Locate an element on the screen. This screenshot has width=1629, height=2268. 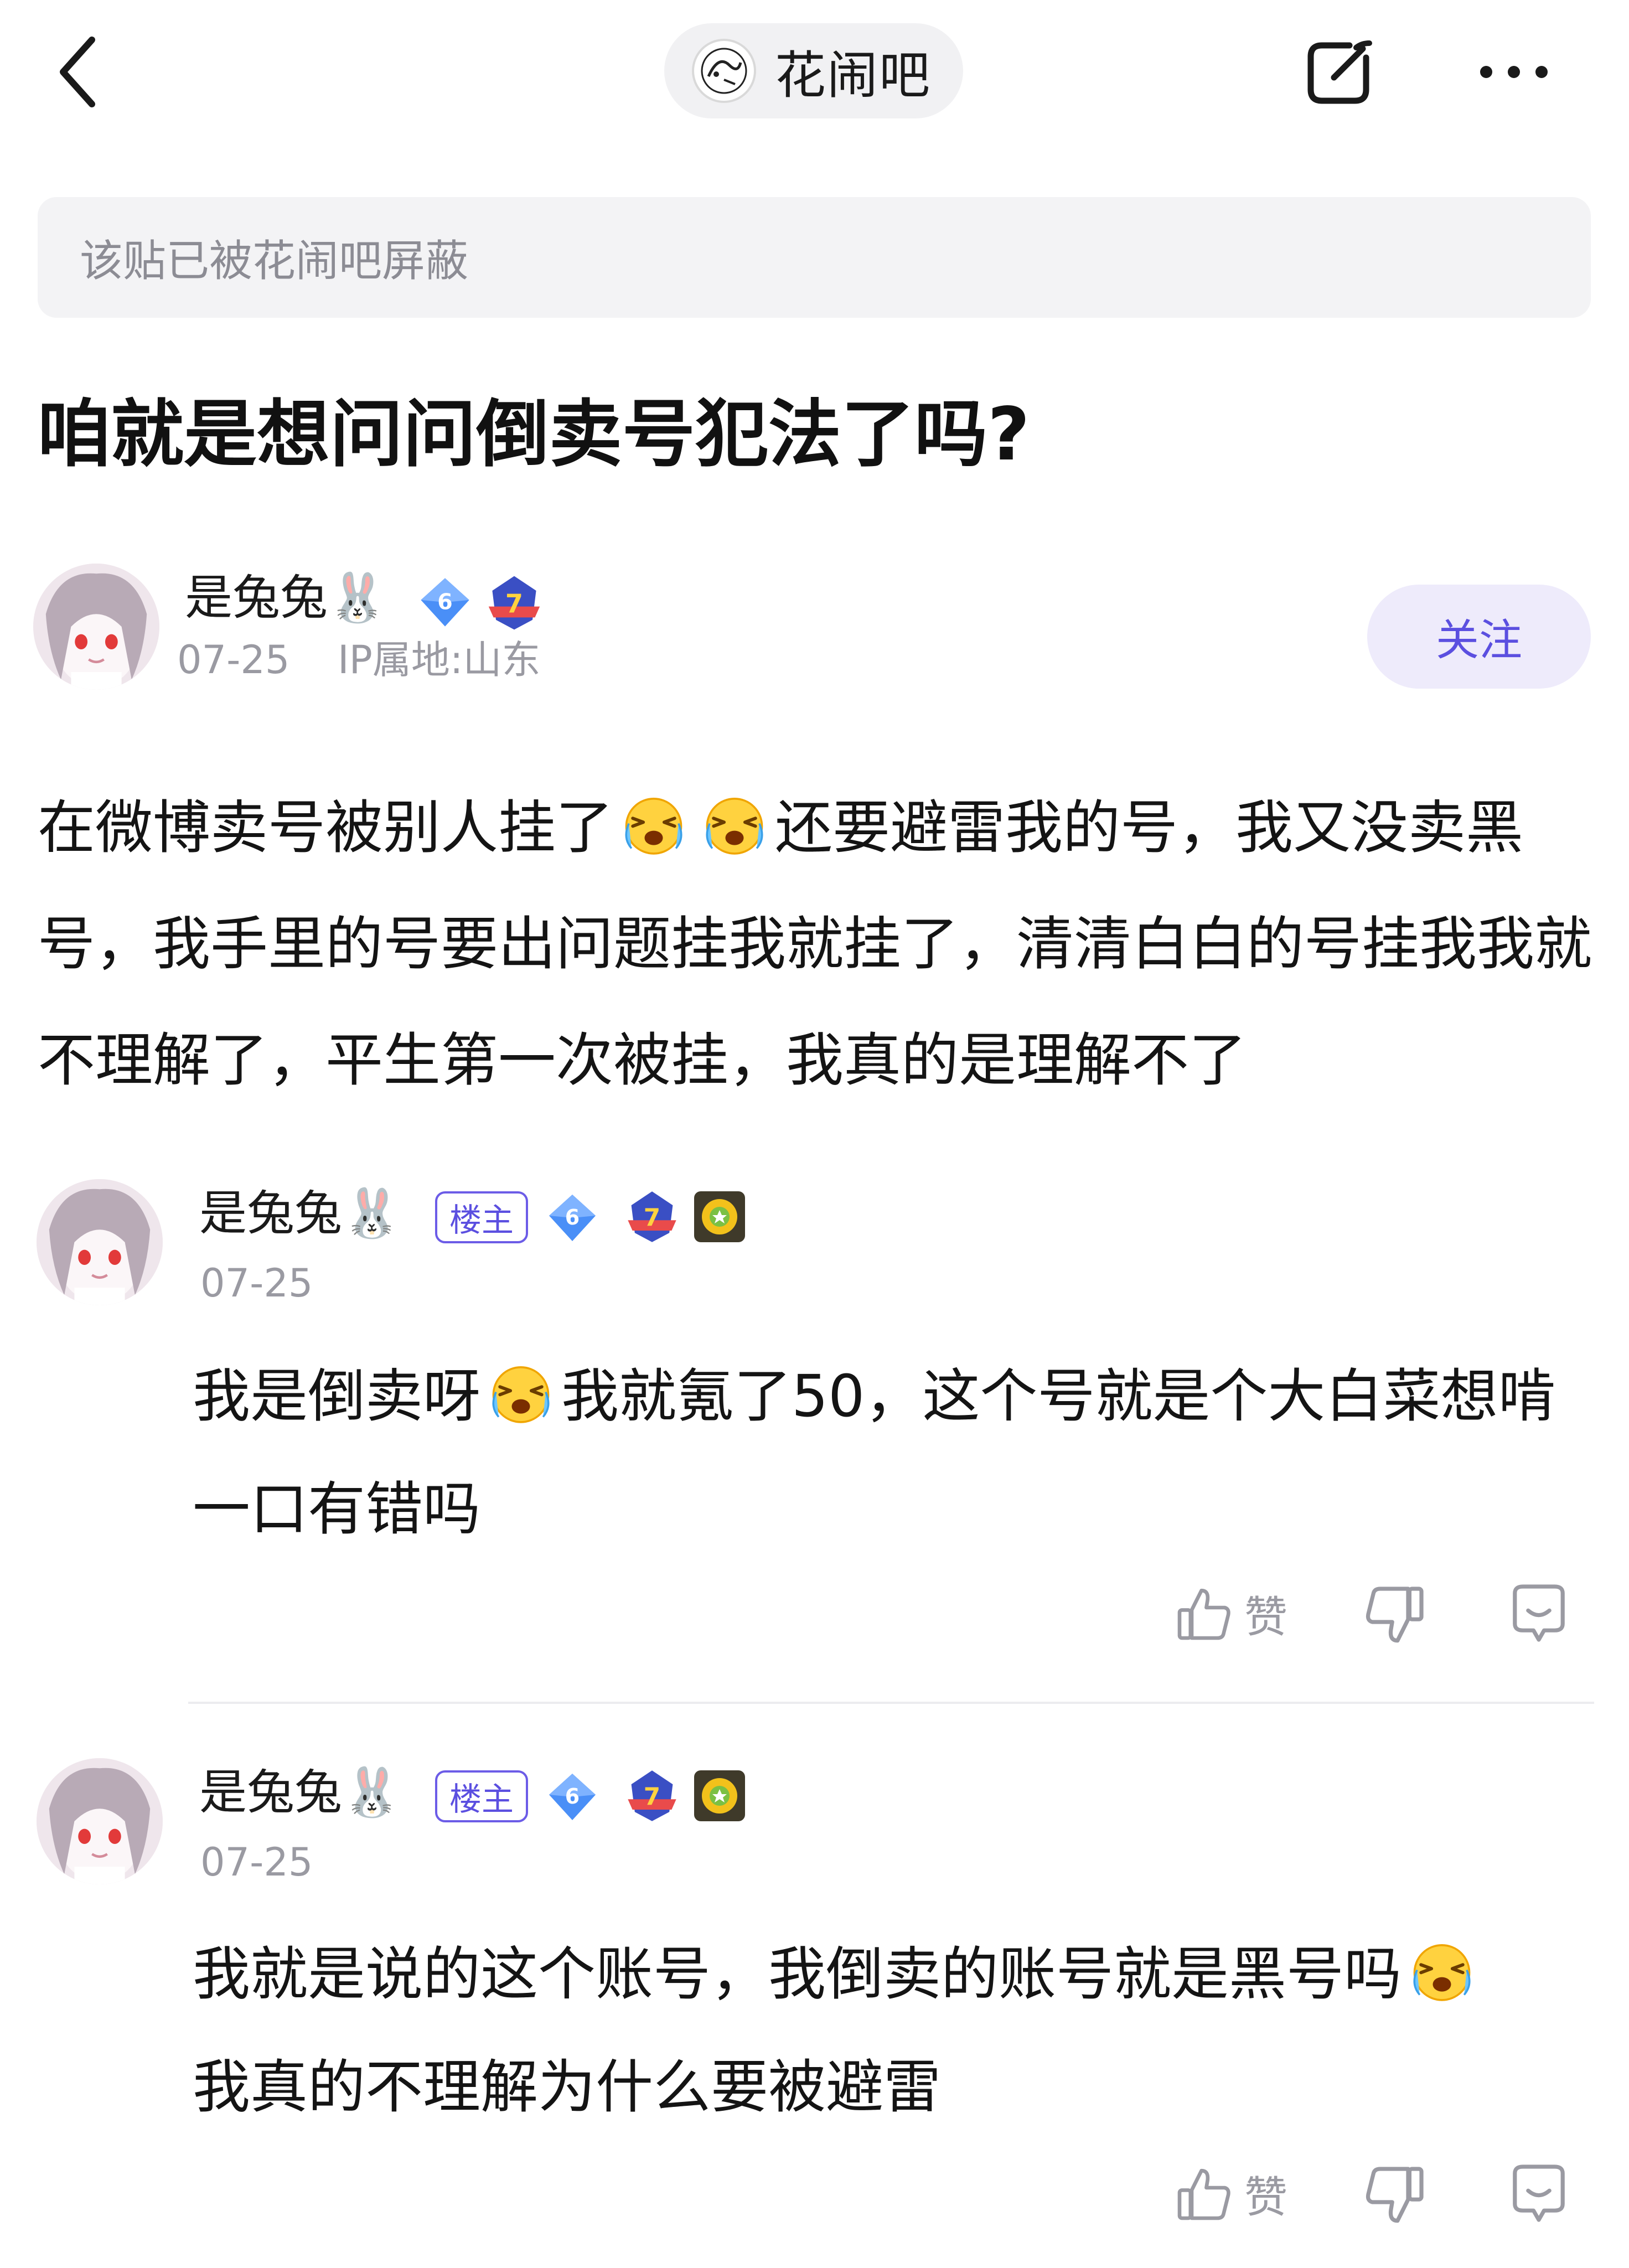
forum-chip: 花闹吧 is located at coordinates (813, 70).